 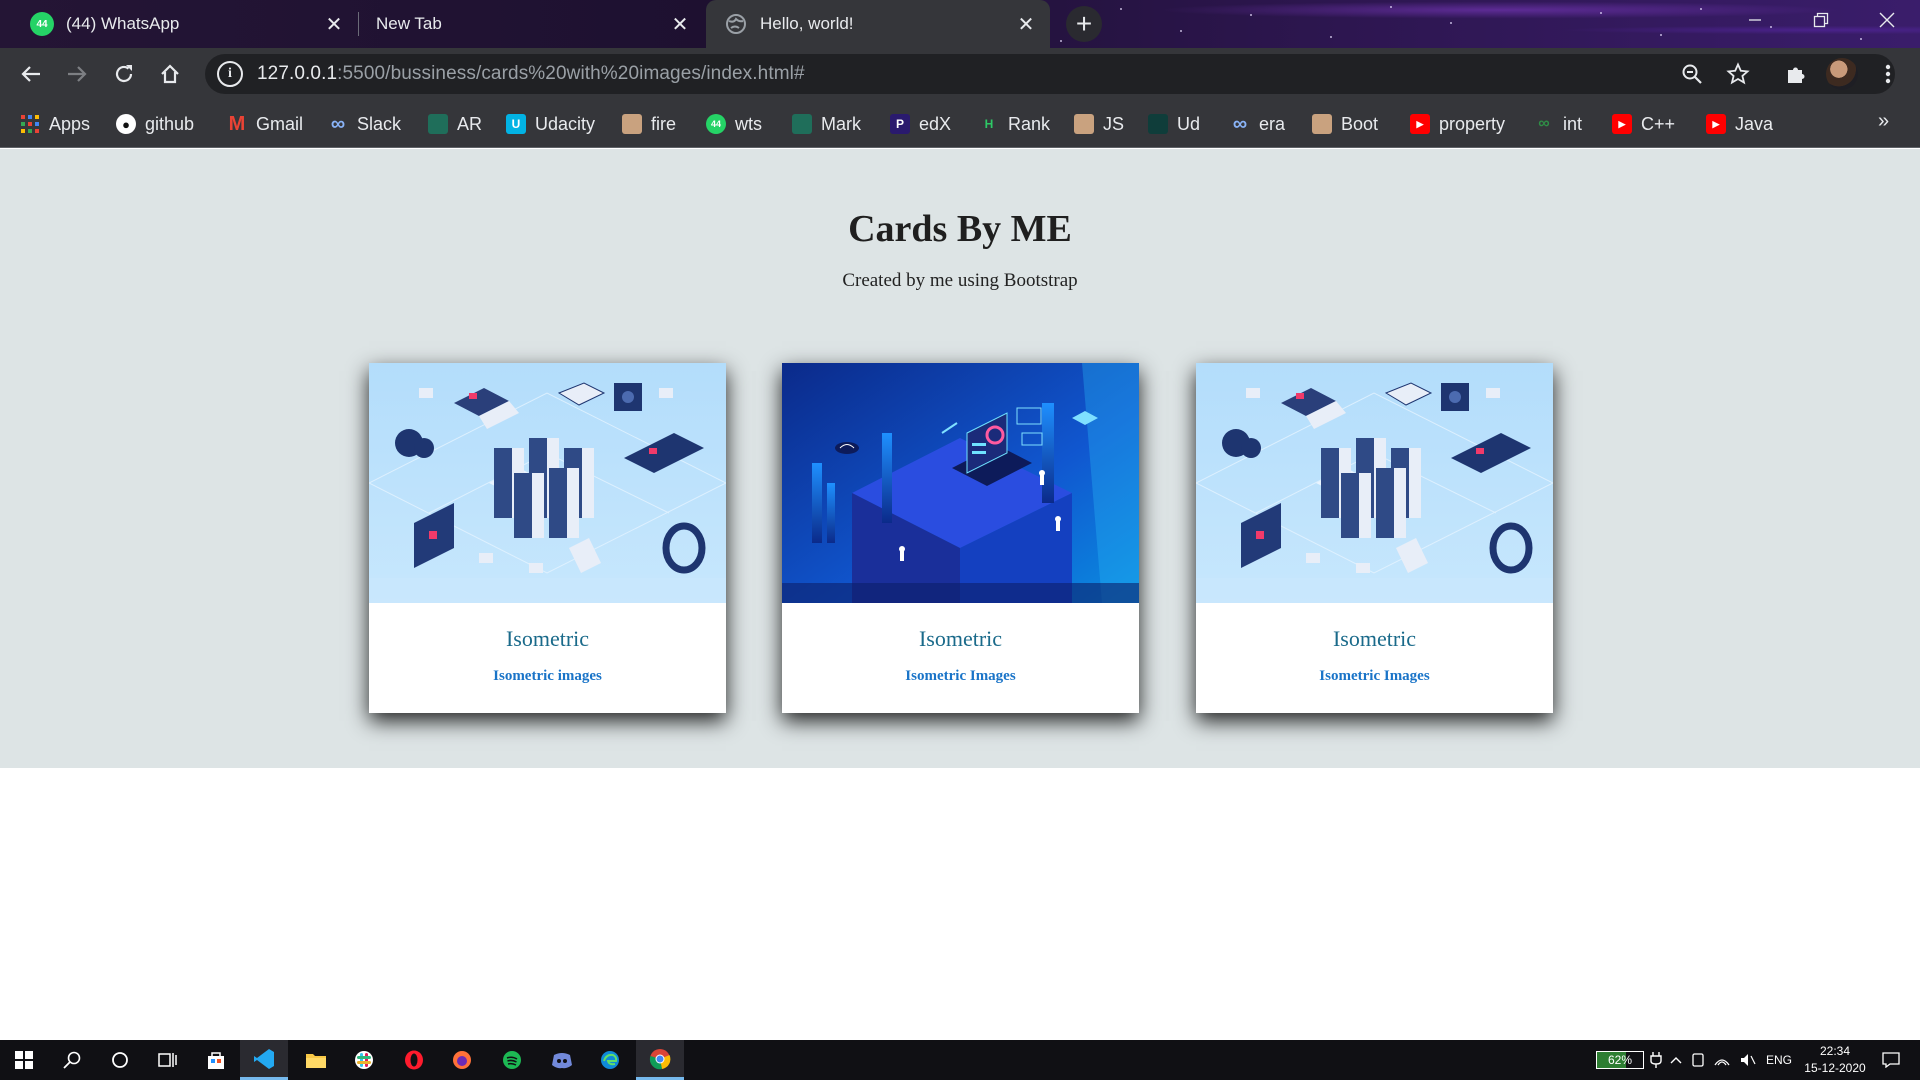 What do you see at coordinates (1835, 1060) in the screenshot?
I see `system-clock: 22:34 15-12-2020` at bounding box center [1835, 1060].